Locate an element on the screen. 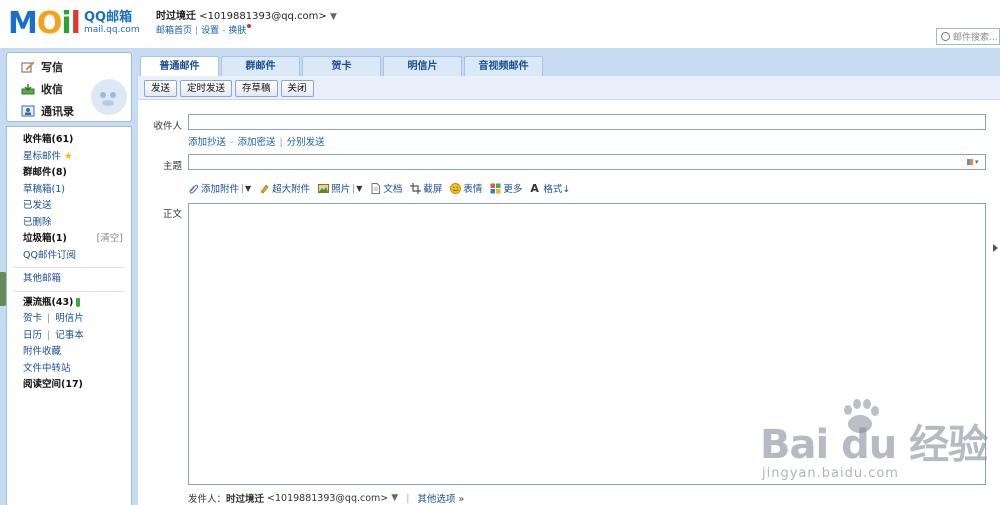 The width and height of the screenshot is (1000, 505). link-skin: 换肤 is located at coordinates (237, 31).